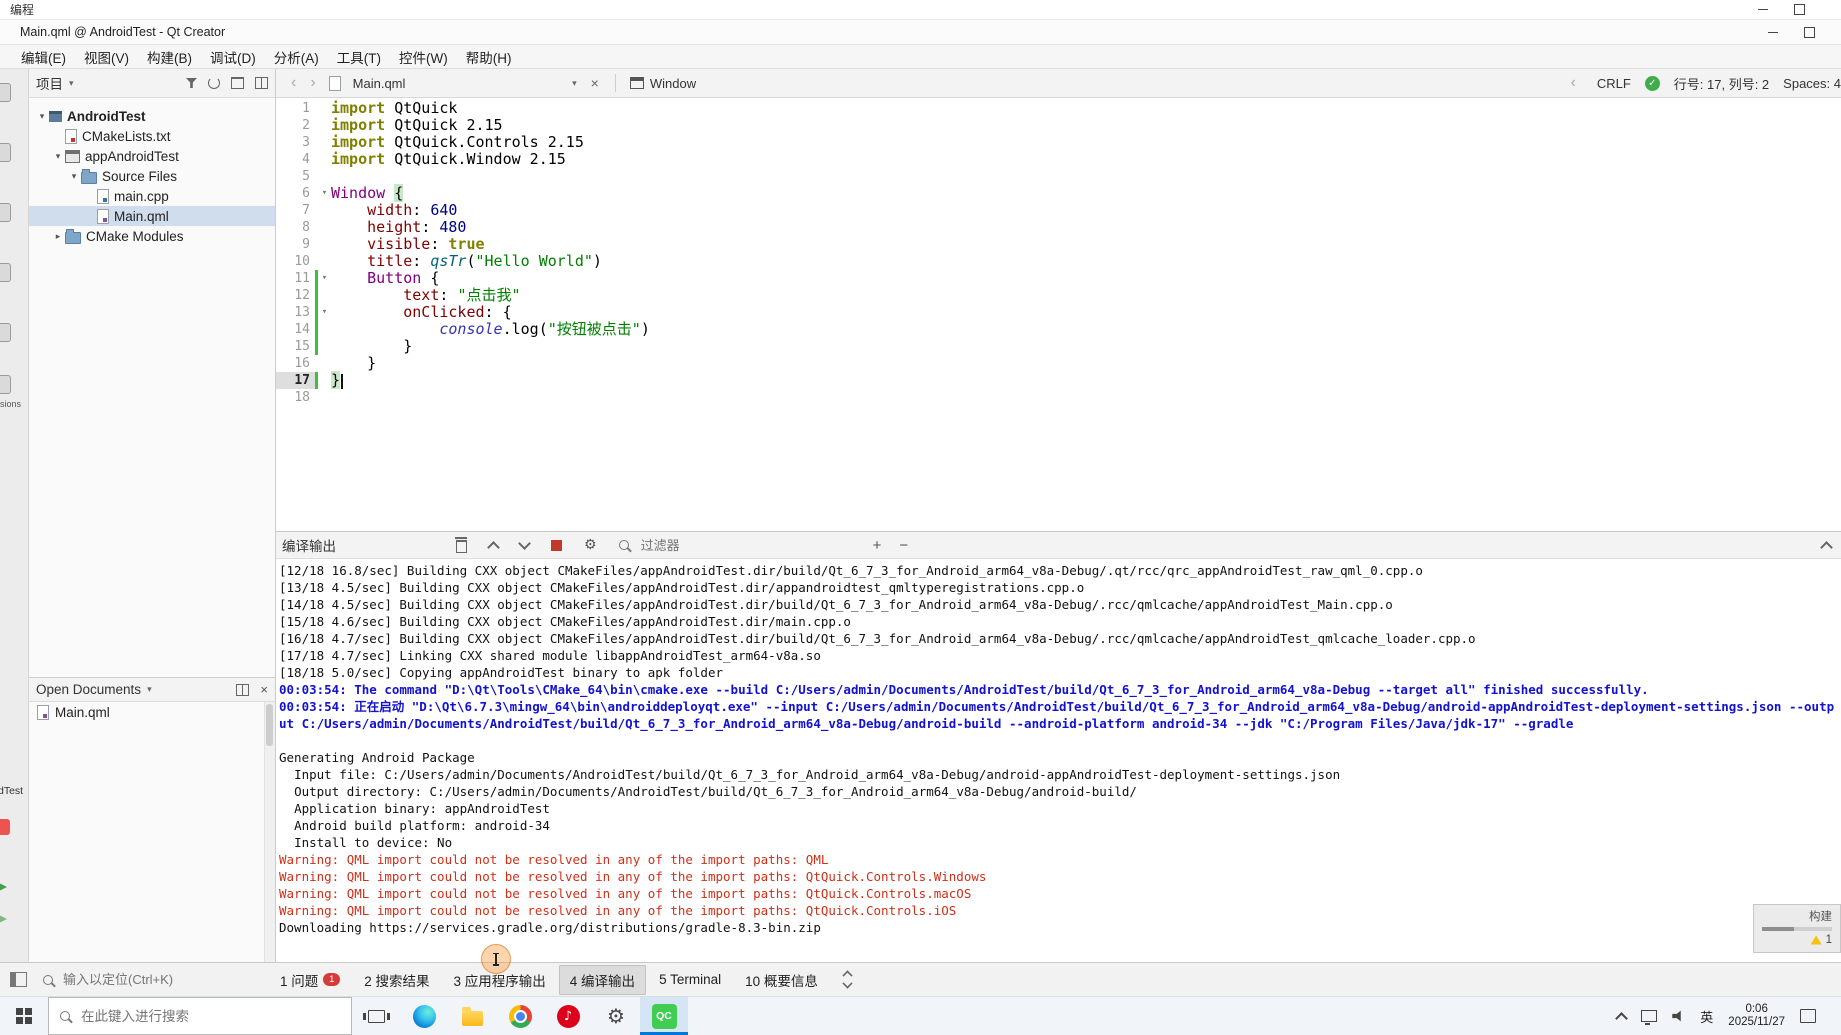  Describe the element at coordinates (152, 712) in the screenshot. I see `open-document-main-qml: Main.qml` at that location.